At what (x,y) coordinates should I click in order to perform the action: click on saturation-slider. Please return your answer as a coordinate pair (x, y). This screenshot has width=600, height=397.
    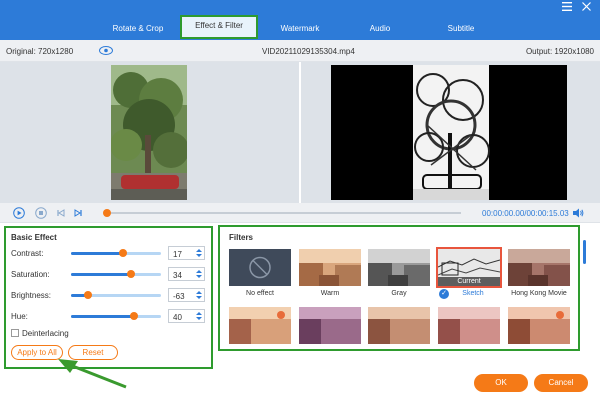
    Looking at the image, I should click on (116, 274).